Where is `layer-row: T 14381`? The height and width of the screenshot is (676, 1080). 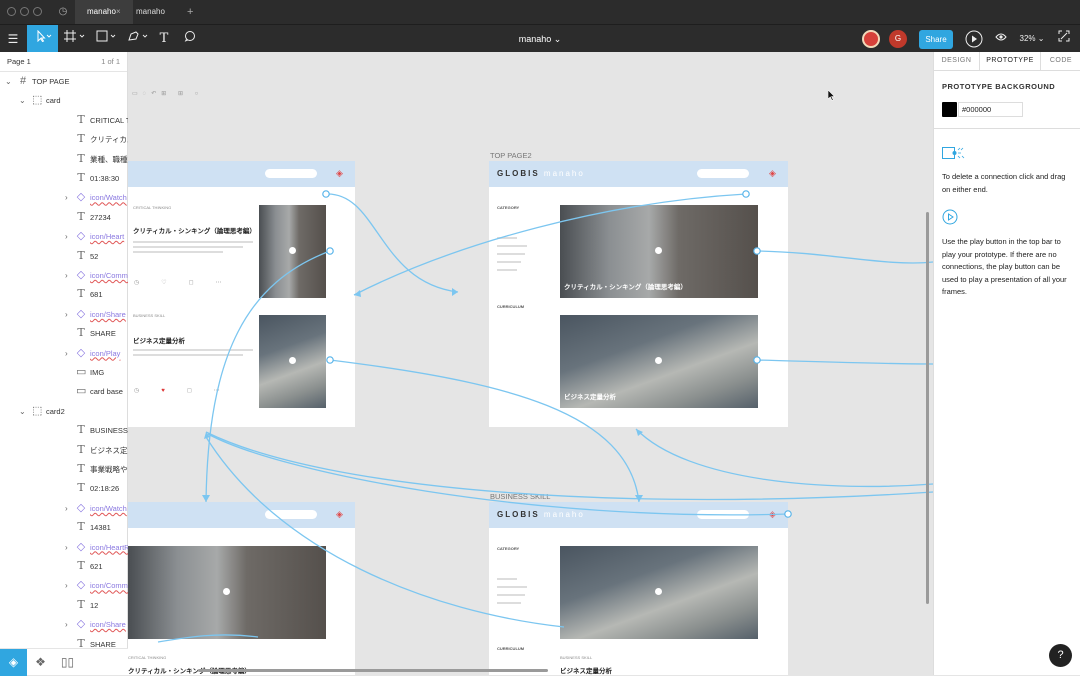
layer-row: T 14381 is located at coordinates (64, 527).